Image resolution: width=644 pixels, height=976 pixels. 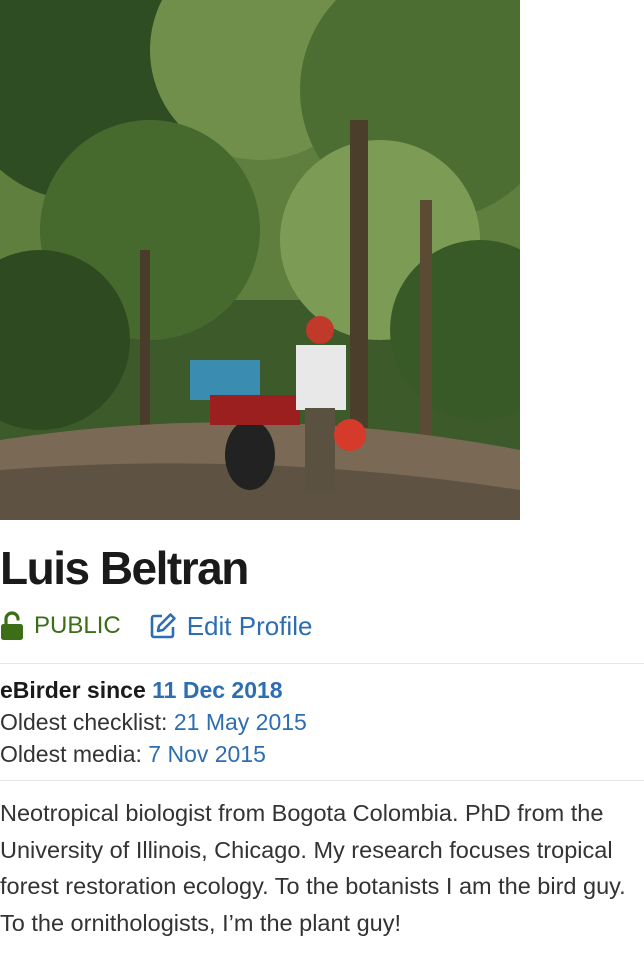 I want to click on profile-actions: PUBLIC Edit Profile, so click(x=156, y=626).